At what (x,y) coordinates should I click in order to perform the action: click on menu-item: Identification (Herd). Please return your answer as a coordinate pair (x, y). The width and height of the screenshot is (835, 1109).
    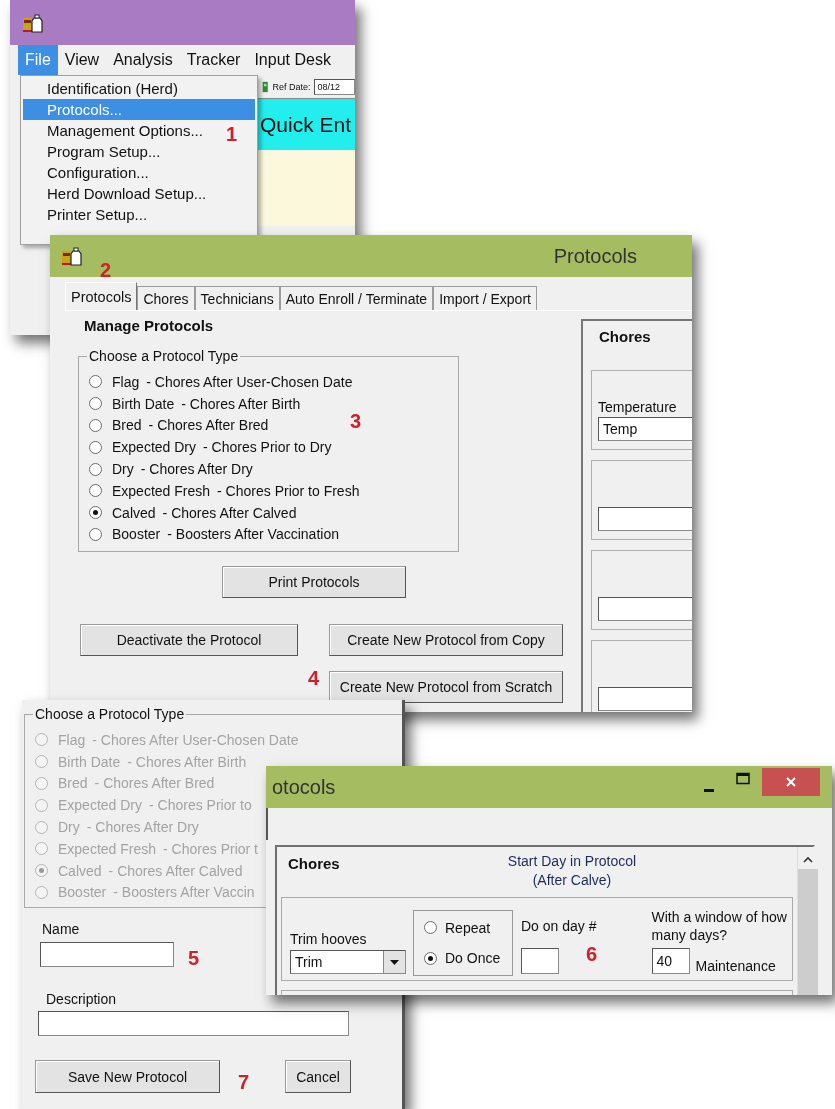
    Looking at the image, I should click on (102, 88).